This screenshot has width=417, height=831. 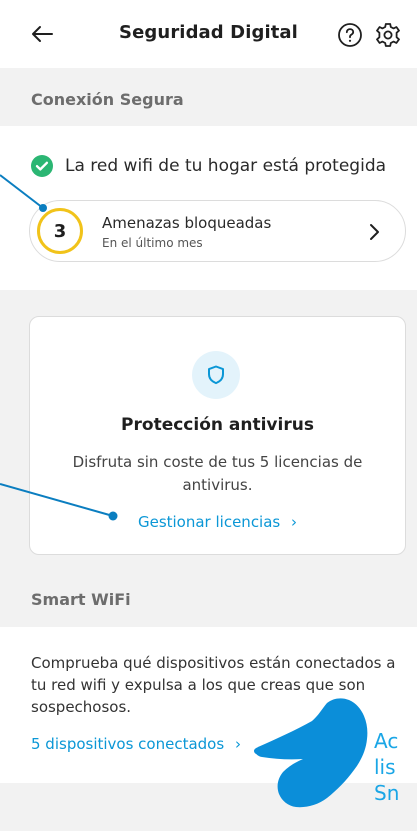 I want to click on annotation-hint-text: Ac lis Sn, so click(x=395, y=767).